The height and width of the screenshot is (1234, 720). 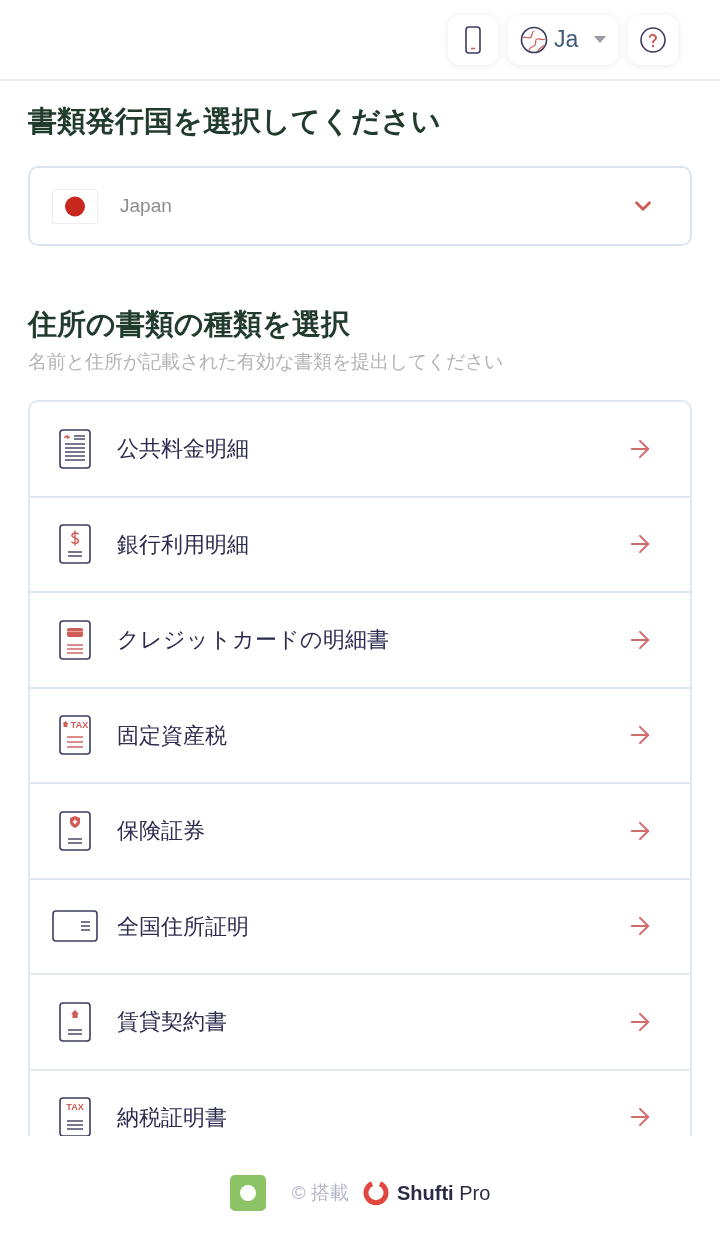 What do you see at coordinates (75, 830) in the screenshot?
I see `shield-document-icon` at bounding box center [75, 830].